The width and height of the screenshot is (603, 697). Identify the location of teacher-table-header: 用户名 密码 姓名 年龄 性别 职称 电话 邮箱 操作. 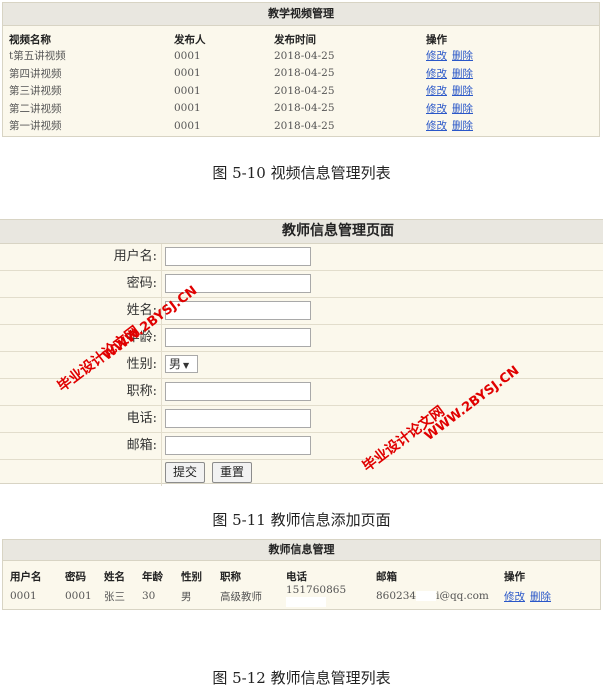
(287, 576).